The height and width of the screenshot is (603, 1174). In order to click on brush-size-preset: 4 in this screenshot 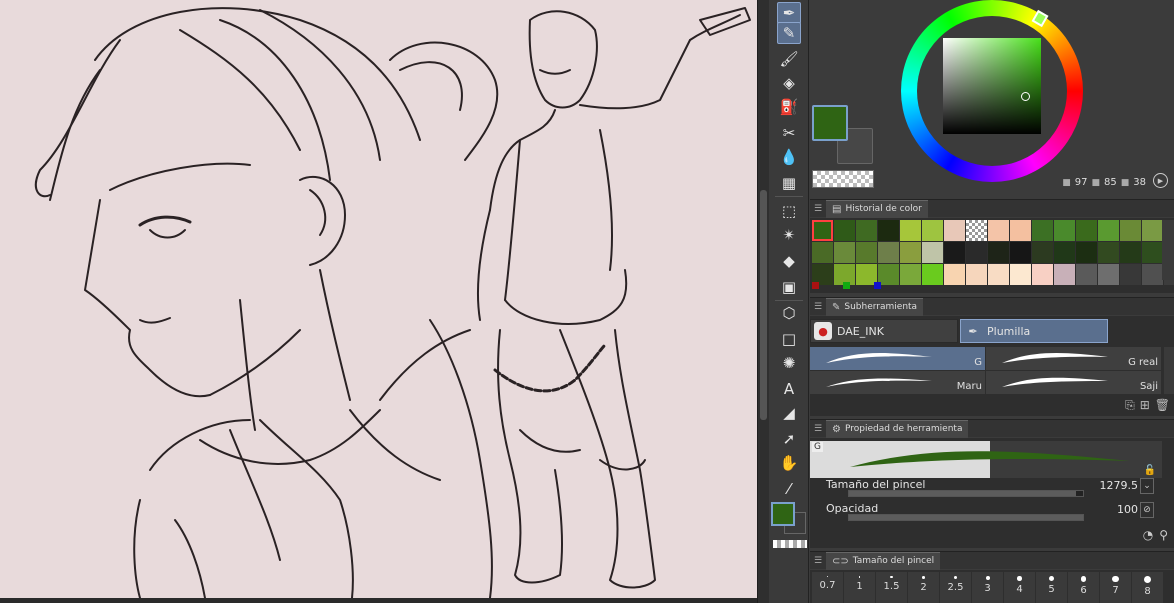, I will do `click(1019, 587)`.